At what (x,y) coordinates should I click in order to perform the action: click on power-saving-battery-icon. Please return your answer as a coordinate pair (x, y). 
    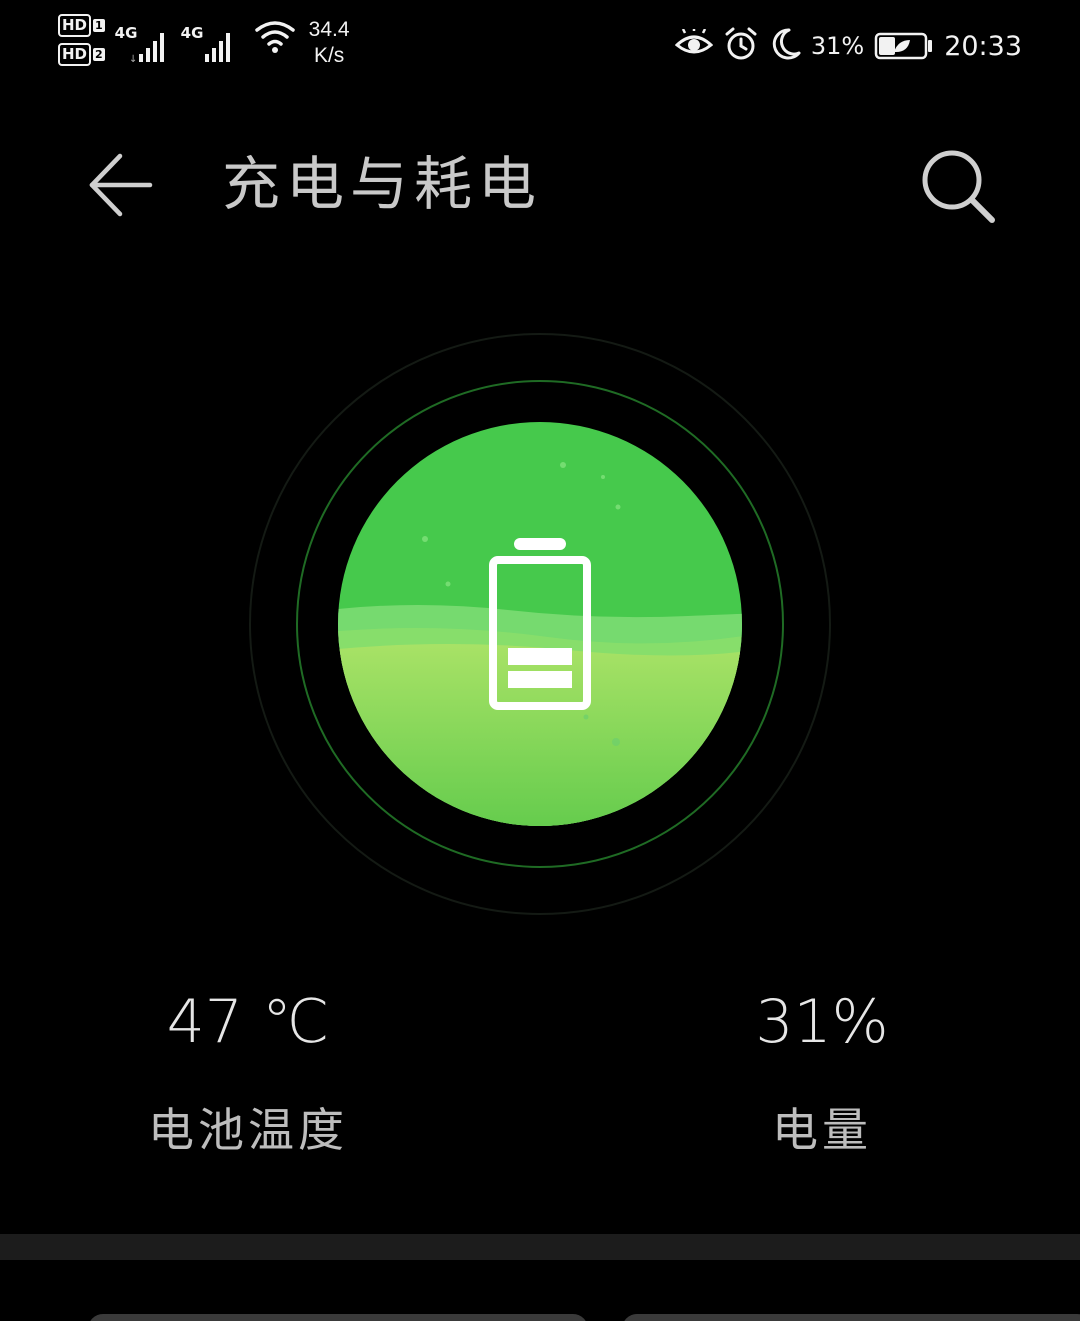
    Looking at the image, I should click on (904, 46).